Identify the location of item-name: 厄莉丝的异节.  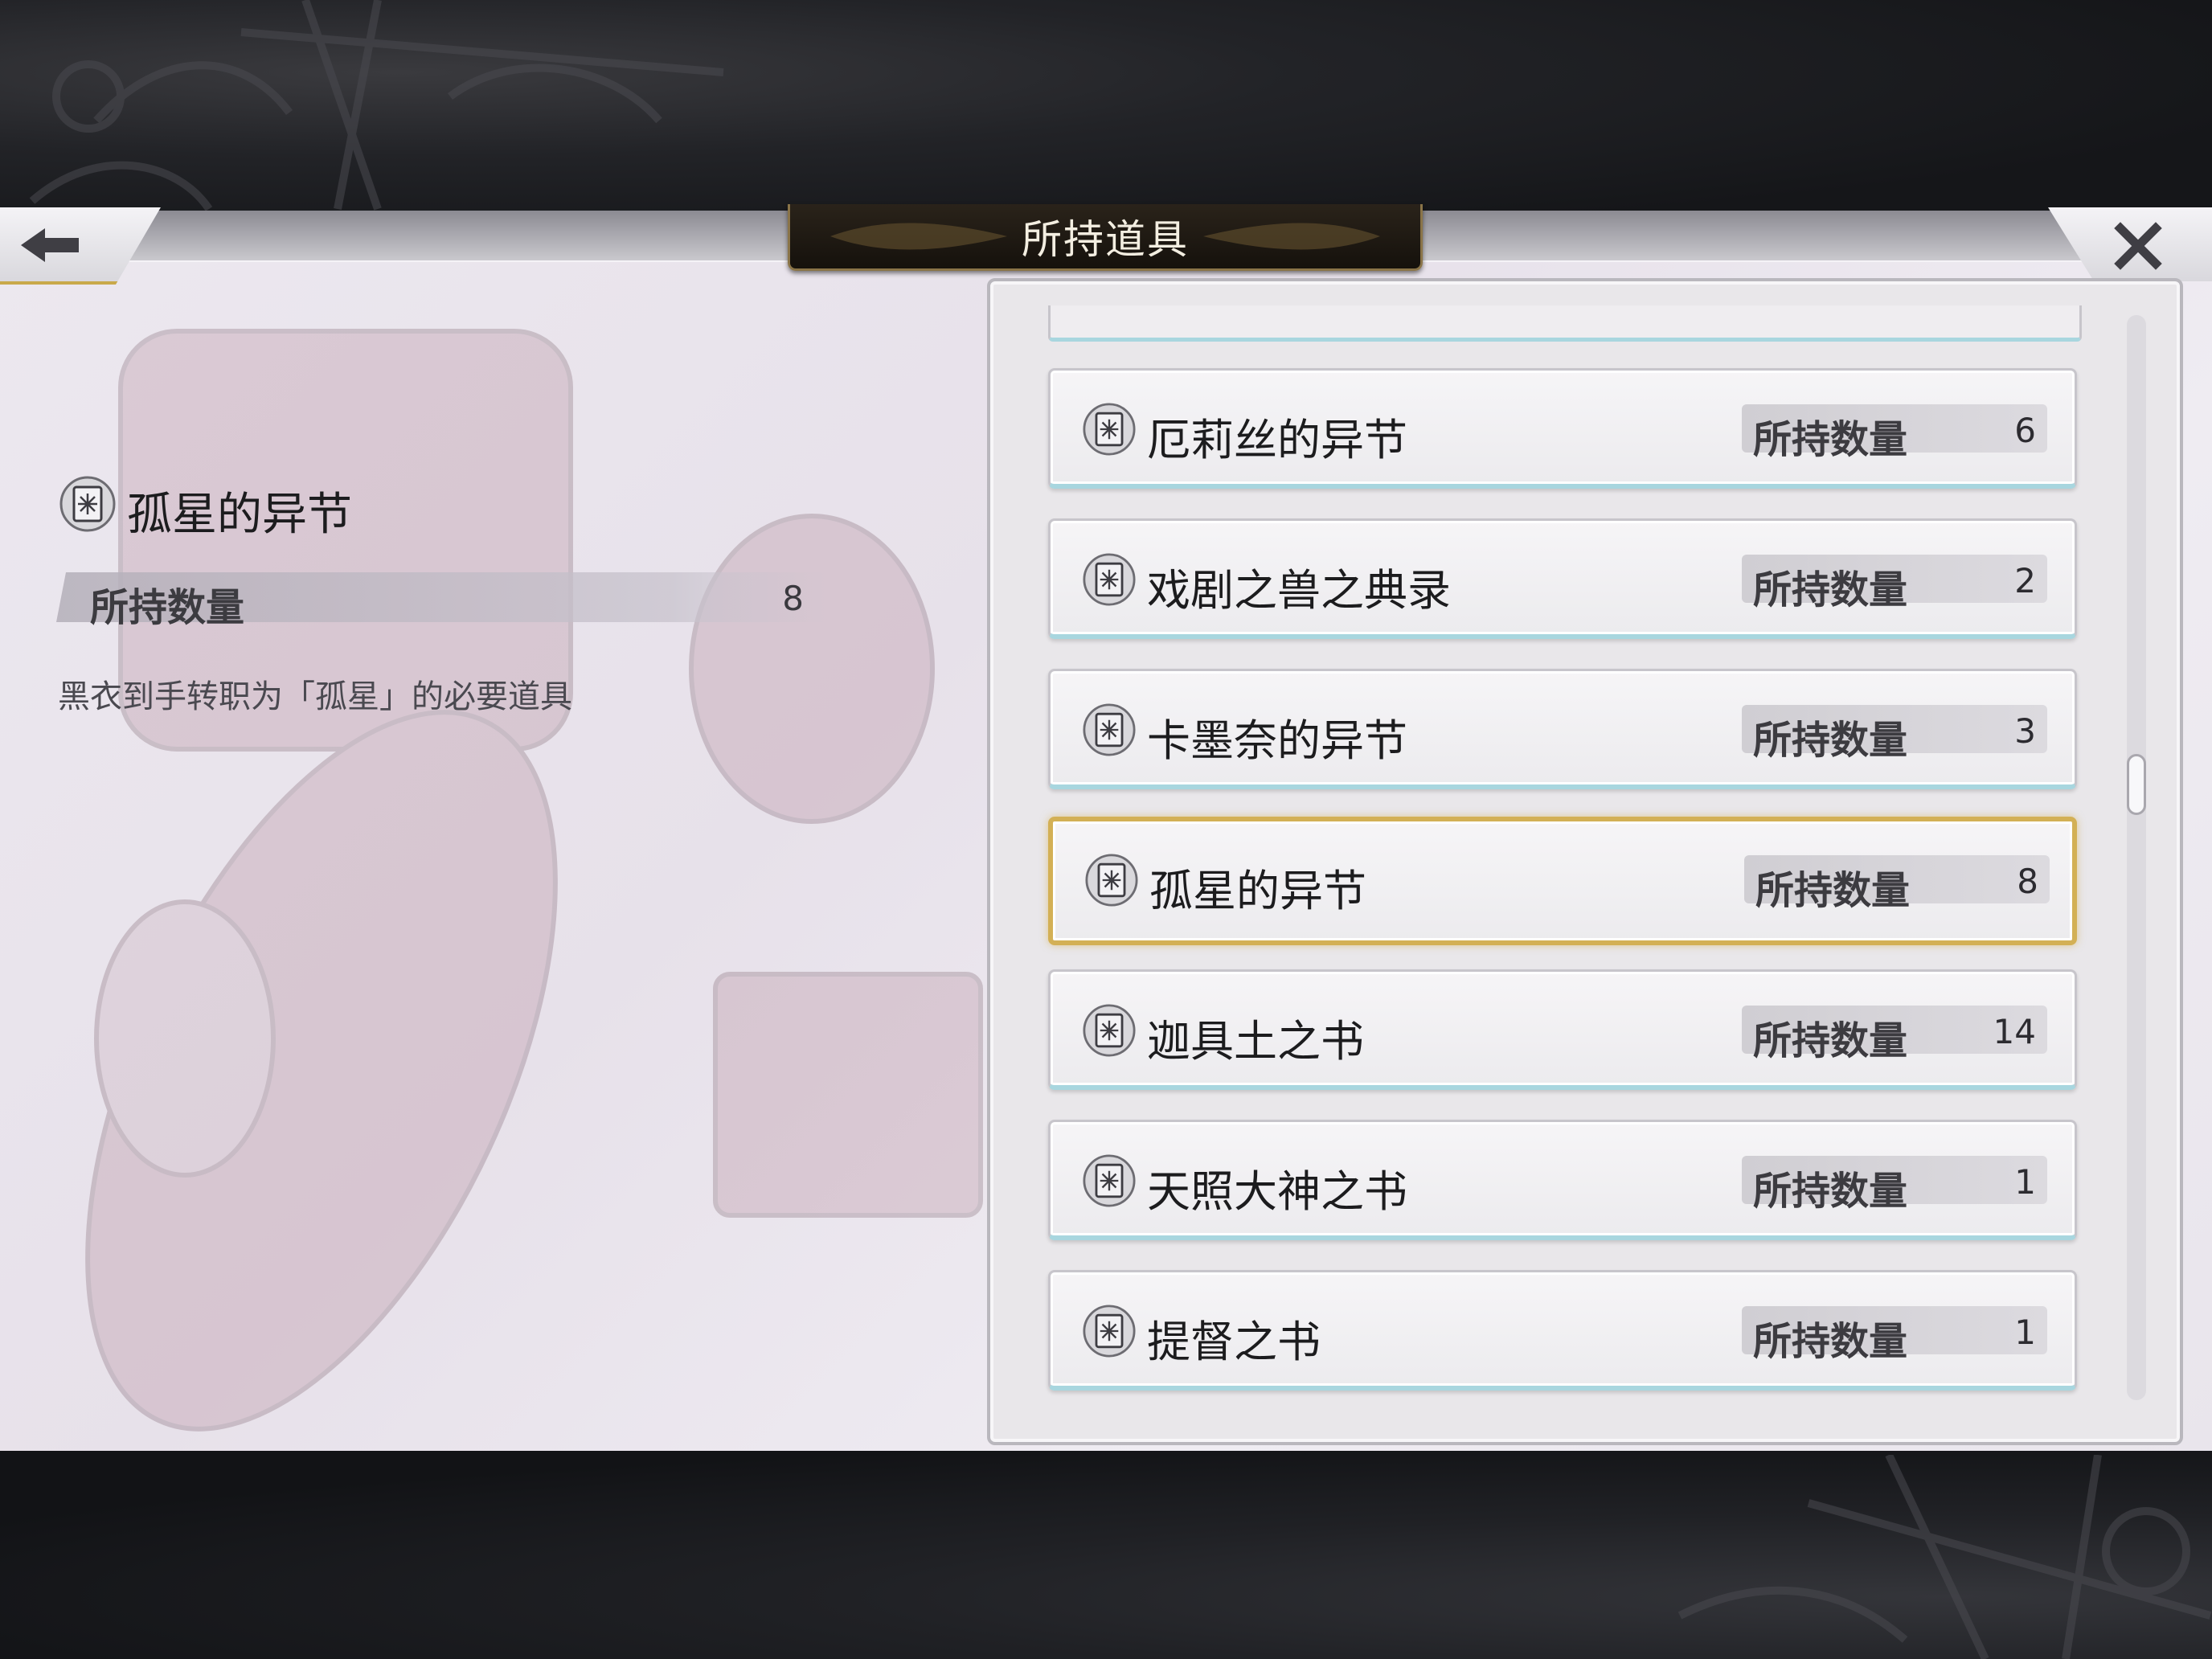
(1277, 440).